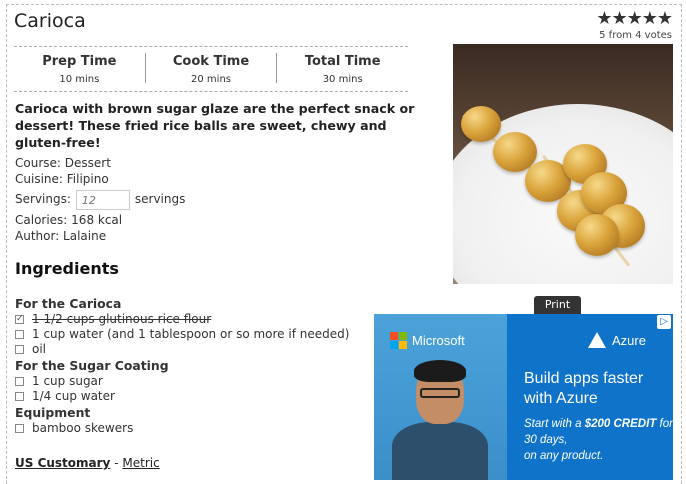  Describe the element at coordinates (634, 19) in the screenshot. I see `star-rating-icon: ★★★★★` at that location.